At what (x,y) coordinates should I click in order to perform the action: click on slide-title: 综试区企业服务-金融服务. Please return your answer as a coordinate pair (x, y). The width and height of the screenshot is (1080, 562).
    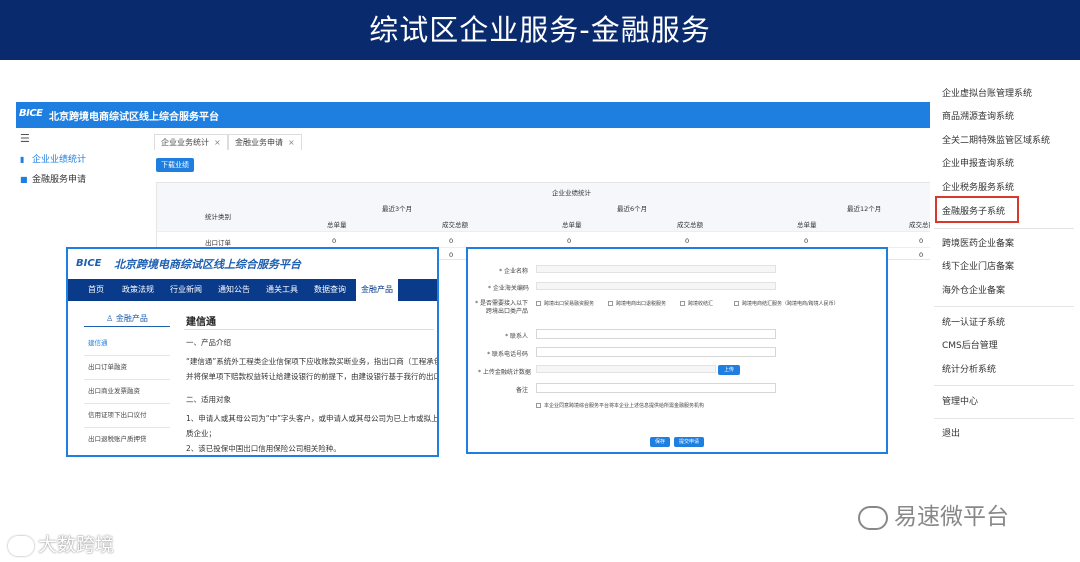
    Looking at the image, I should click on (540, 30).